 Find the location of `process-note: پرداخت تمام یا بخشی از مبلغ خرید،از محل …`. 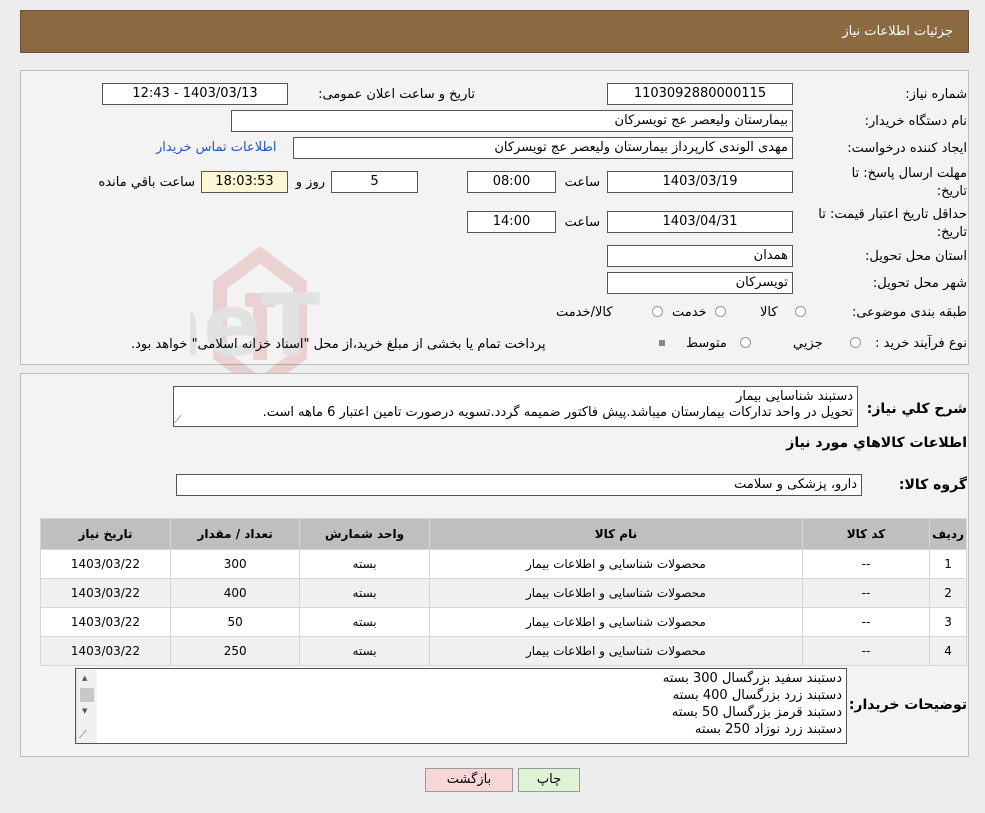

process-note: پرداخت تمام یا بخشی از مبلغ خرید،از محل … is located at coordinates (338, 344).